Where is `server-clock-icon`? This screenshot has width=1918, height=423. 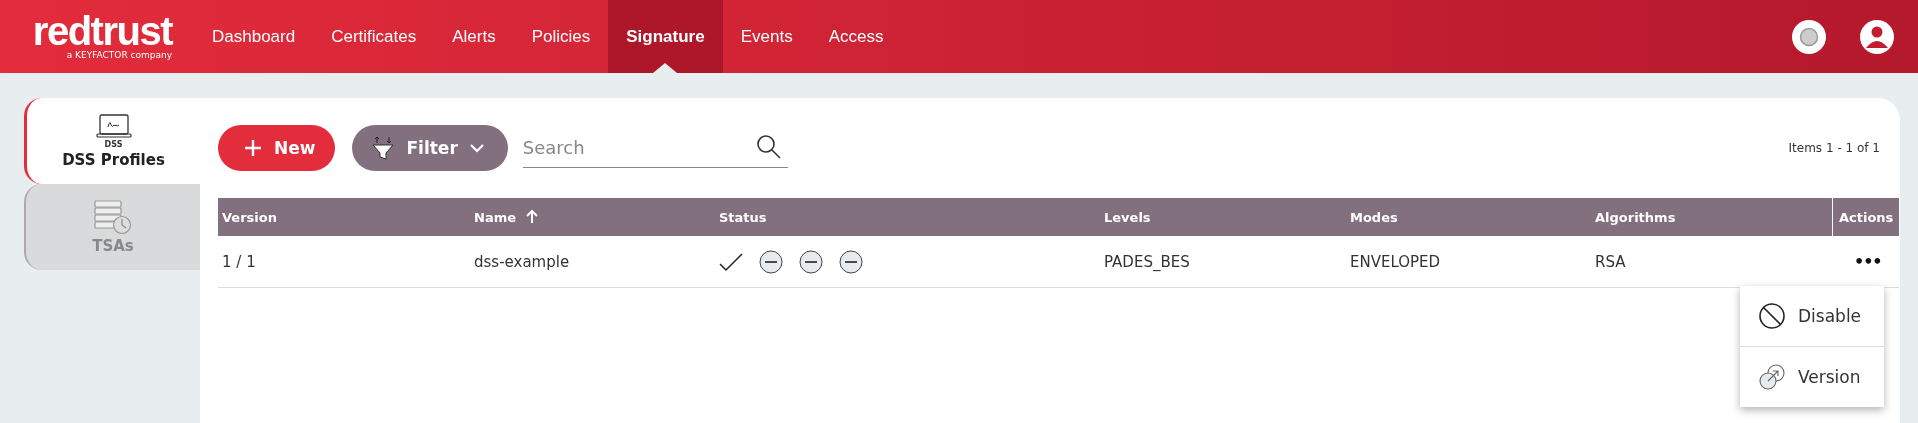
server-clock-icon is located at coordinates (113, 217).